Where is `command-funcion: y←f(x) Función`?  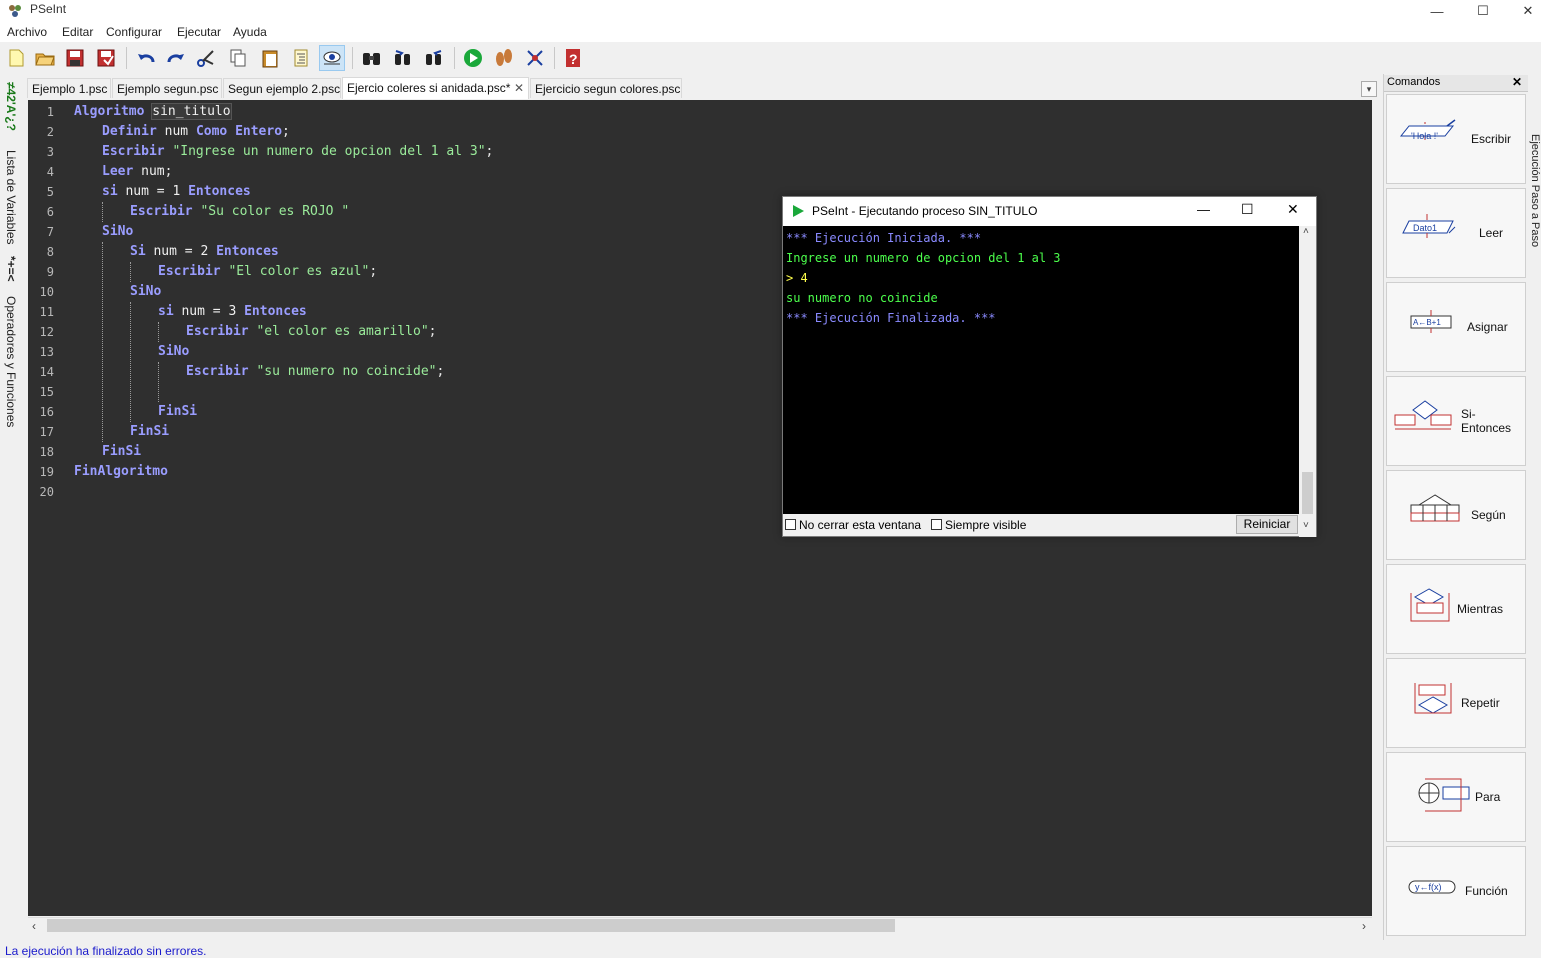
command-funcion: y←f(x) Función is located at coordinates (1456, 891).